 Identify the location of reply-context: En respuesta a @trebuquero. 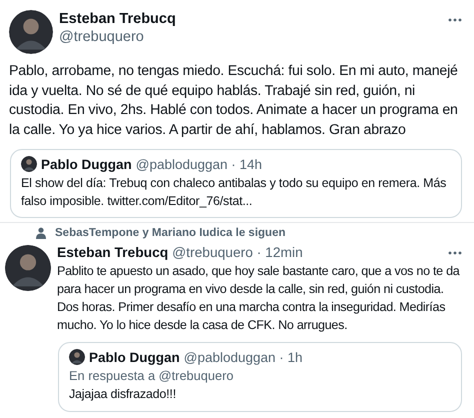
(152, 375).